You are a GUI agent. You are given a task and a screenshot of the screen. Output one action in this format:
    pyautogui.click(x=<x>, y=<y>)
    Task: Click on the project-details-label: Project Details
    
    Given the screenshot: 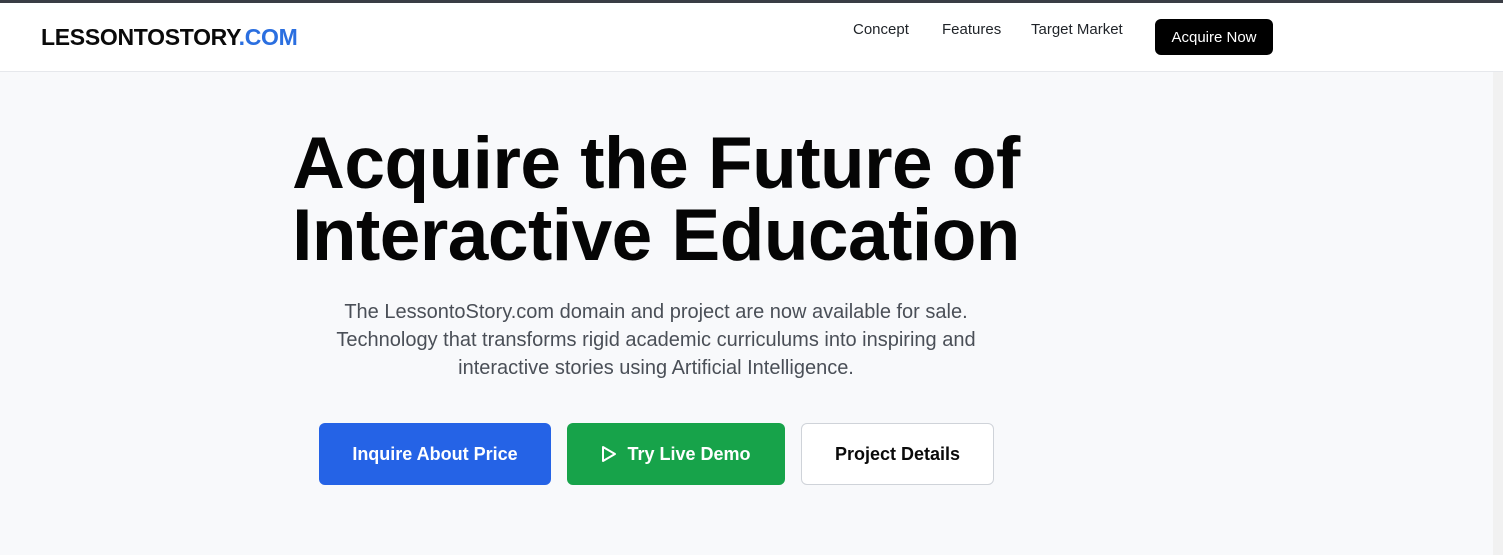 What is the action you would take?
    pyautogui.click(x=897, y=453)
    